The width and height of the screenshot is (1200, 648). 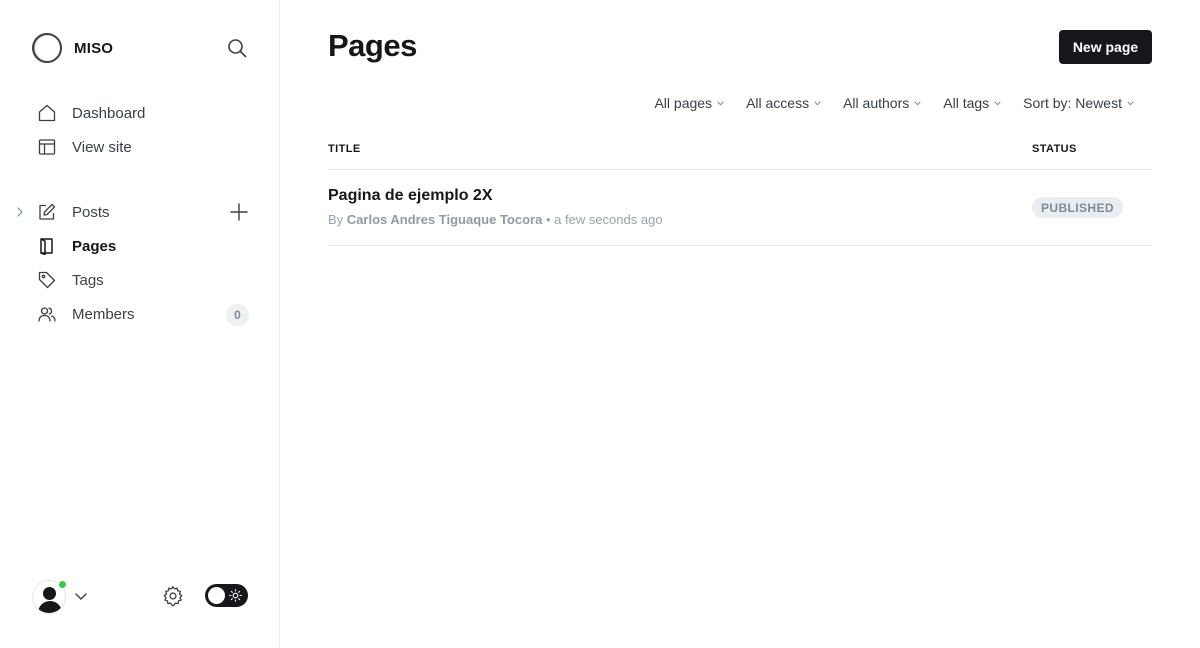 What do you see at coordinates (226, 595) in the screenshot?
I see `theme-toggle` at bounding box center [226, 595].